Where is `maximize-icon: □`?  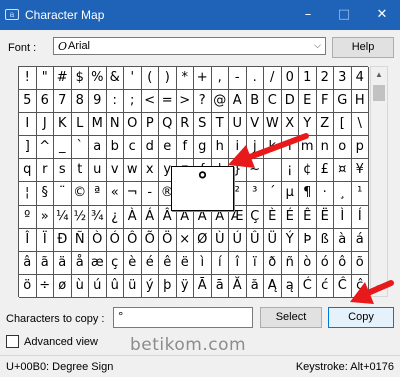
maximize-icon: □ is located at coordinates (344, 15).